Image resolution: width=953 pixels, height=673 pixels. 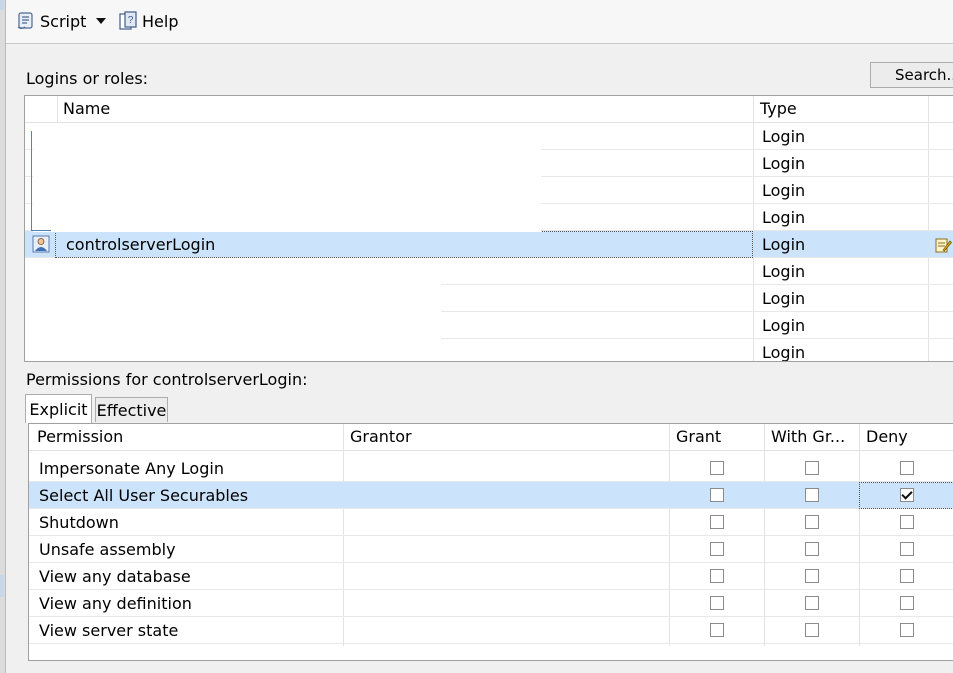 I want to click on script-dropdown-button, so click(x=101, y=21).